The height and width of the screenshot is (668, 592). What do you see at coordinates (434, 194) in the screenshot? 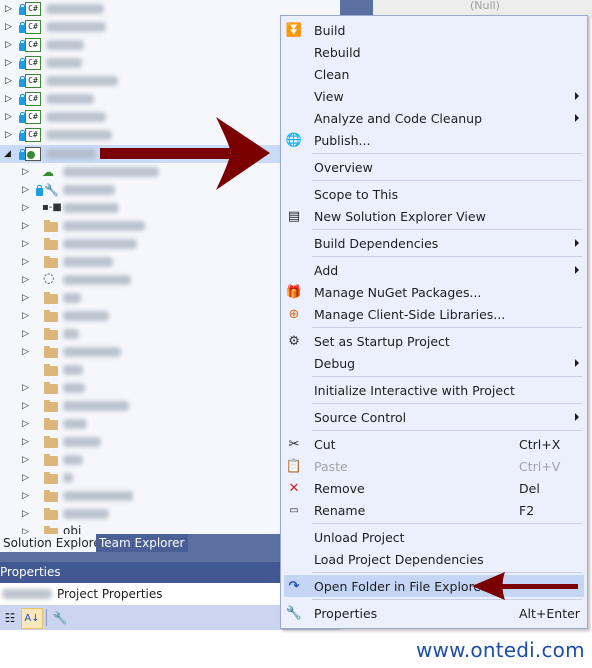
I see `menu-item-scope-to-this: Scope to This` at bounding box center [434, 194].